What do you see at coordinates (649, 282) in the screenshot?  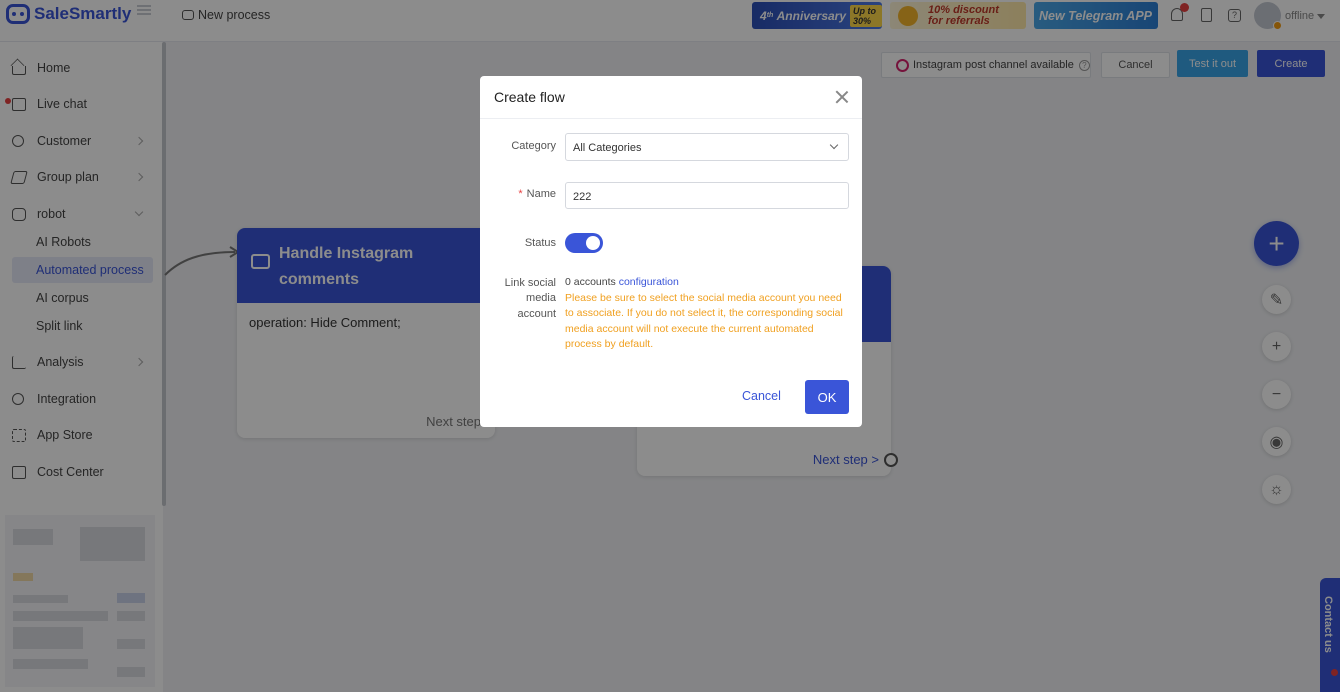 I see `configuration-link: configuration` at bounding box center [649, 282].